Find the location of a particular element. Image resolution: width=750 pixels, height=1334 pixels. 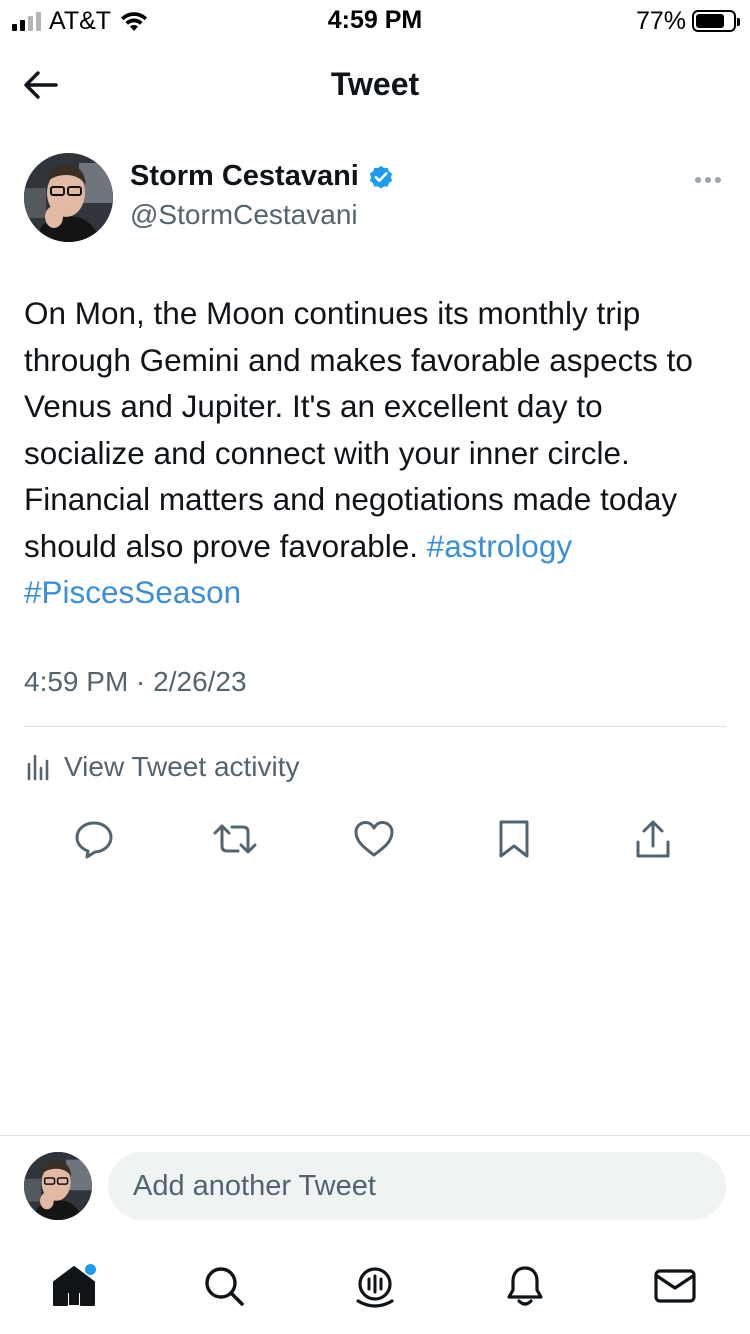

messages-icon is located at coordinates (675, 1286).